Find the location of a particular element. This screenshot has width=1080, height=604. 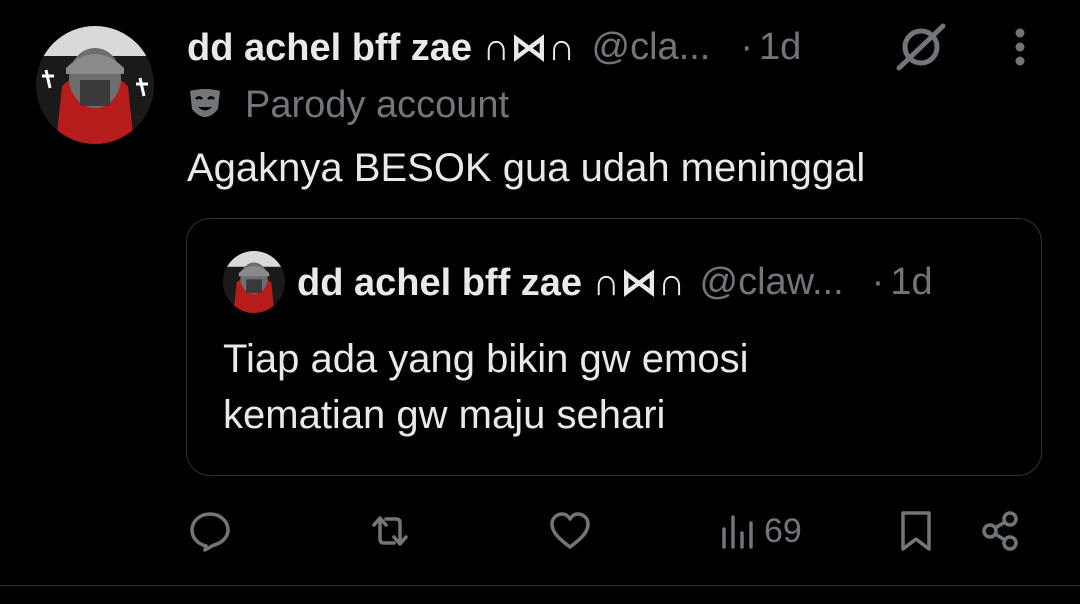

like-button is located at coordinates (570, 531).